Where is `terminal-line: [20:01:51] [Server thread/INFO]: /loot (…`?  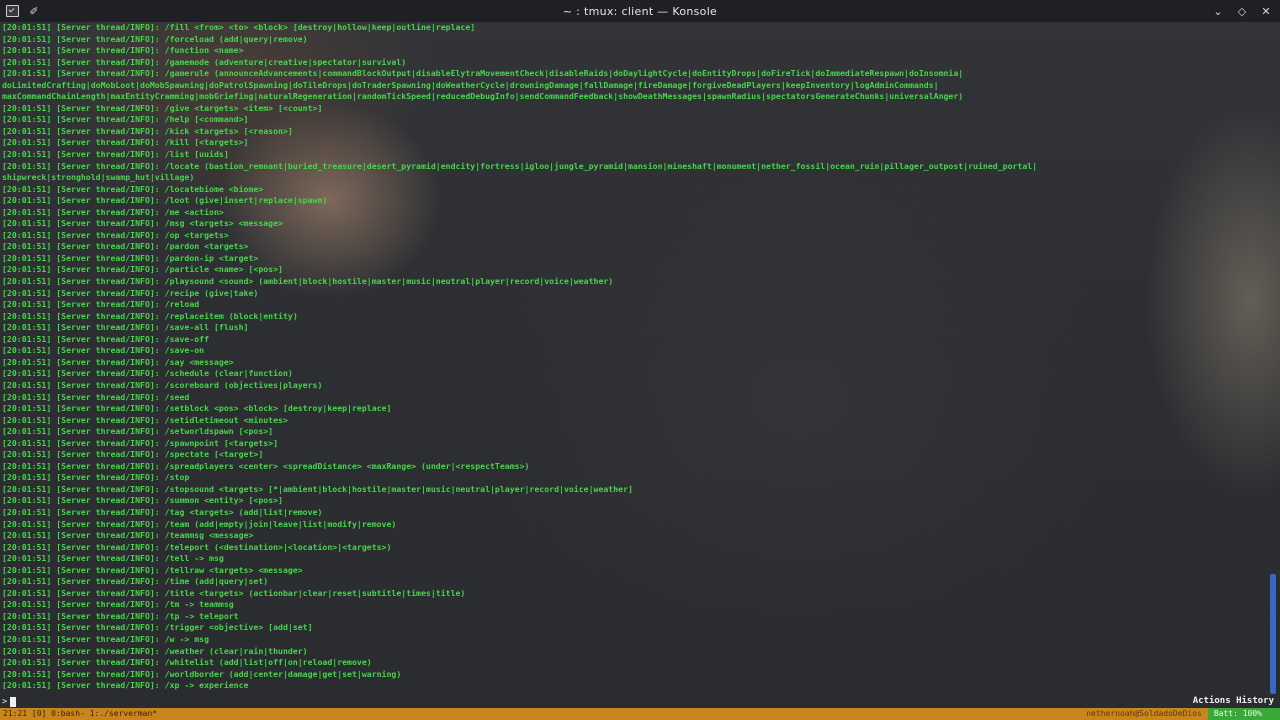 terminal-line: [20:01:51] [Server thread/INFO]: /loot (… is located at coordinates (165, 200).